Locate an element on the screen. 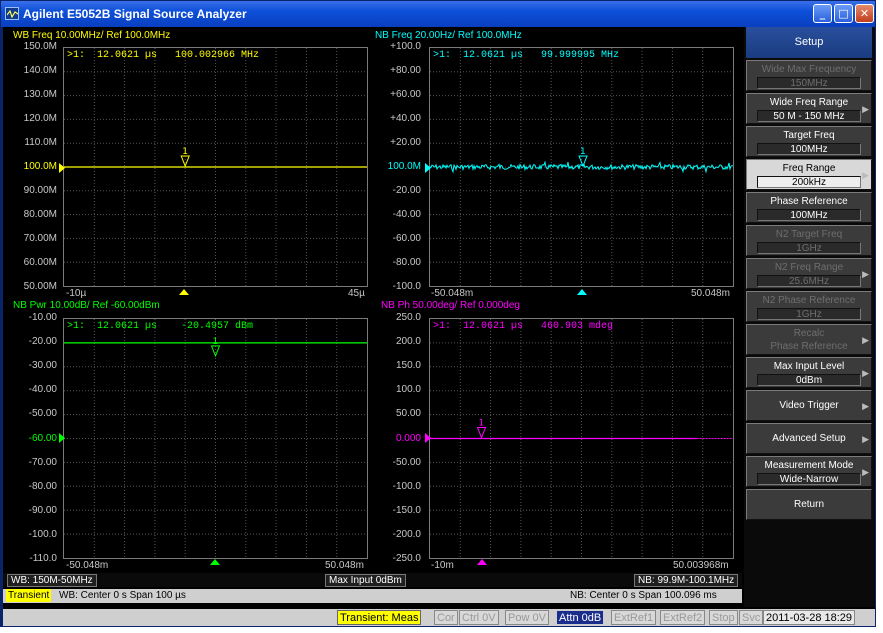  softkey-wide-freq-range: Wide Freq Range 50 M - 150 MHz ▶ is located at coordinates (809, 108).